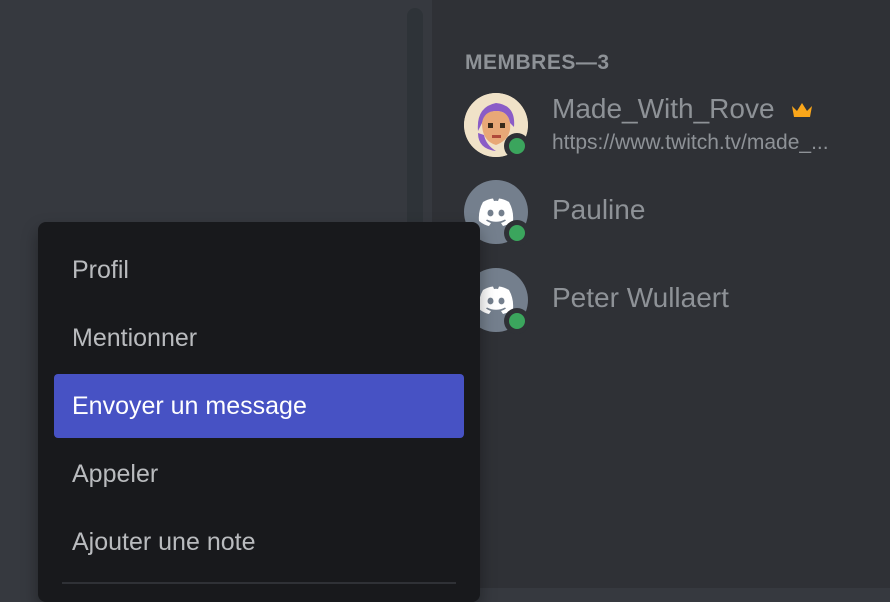  Describe the element at coordinates (663, 108) in the screenshot. I see `member-name: Made_With_Rove` at that location.